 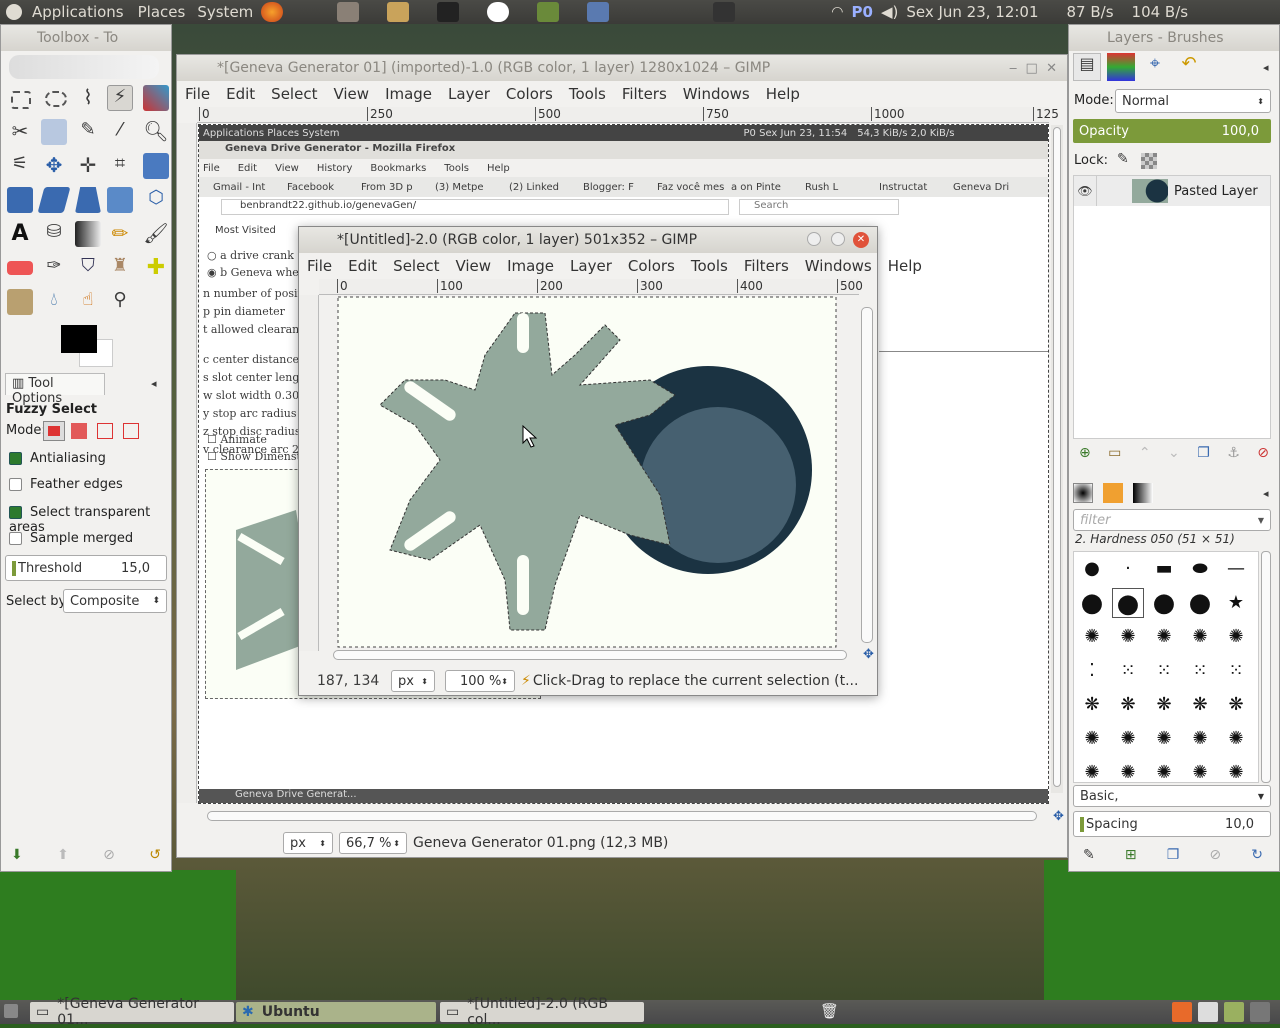 I want to click on untitled-menu-help: Help, so click(x=905, y=266).